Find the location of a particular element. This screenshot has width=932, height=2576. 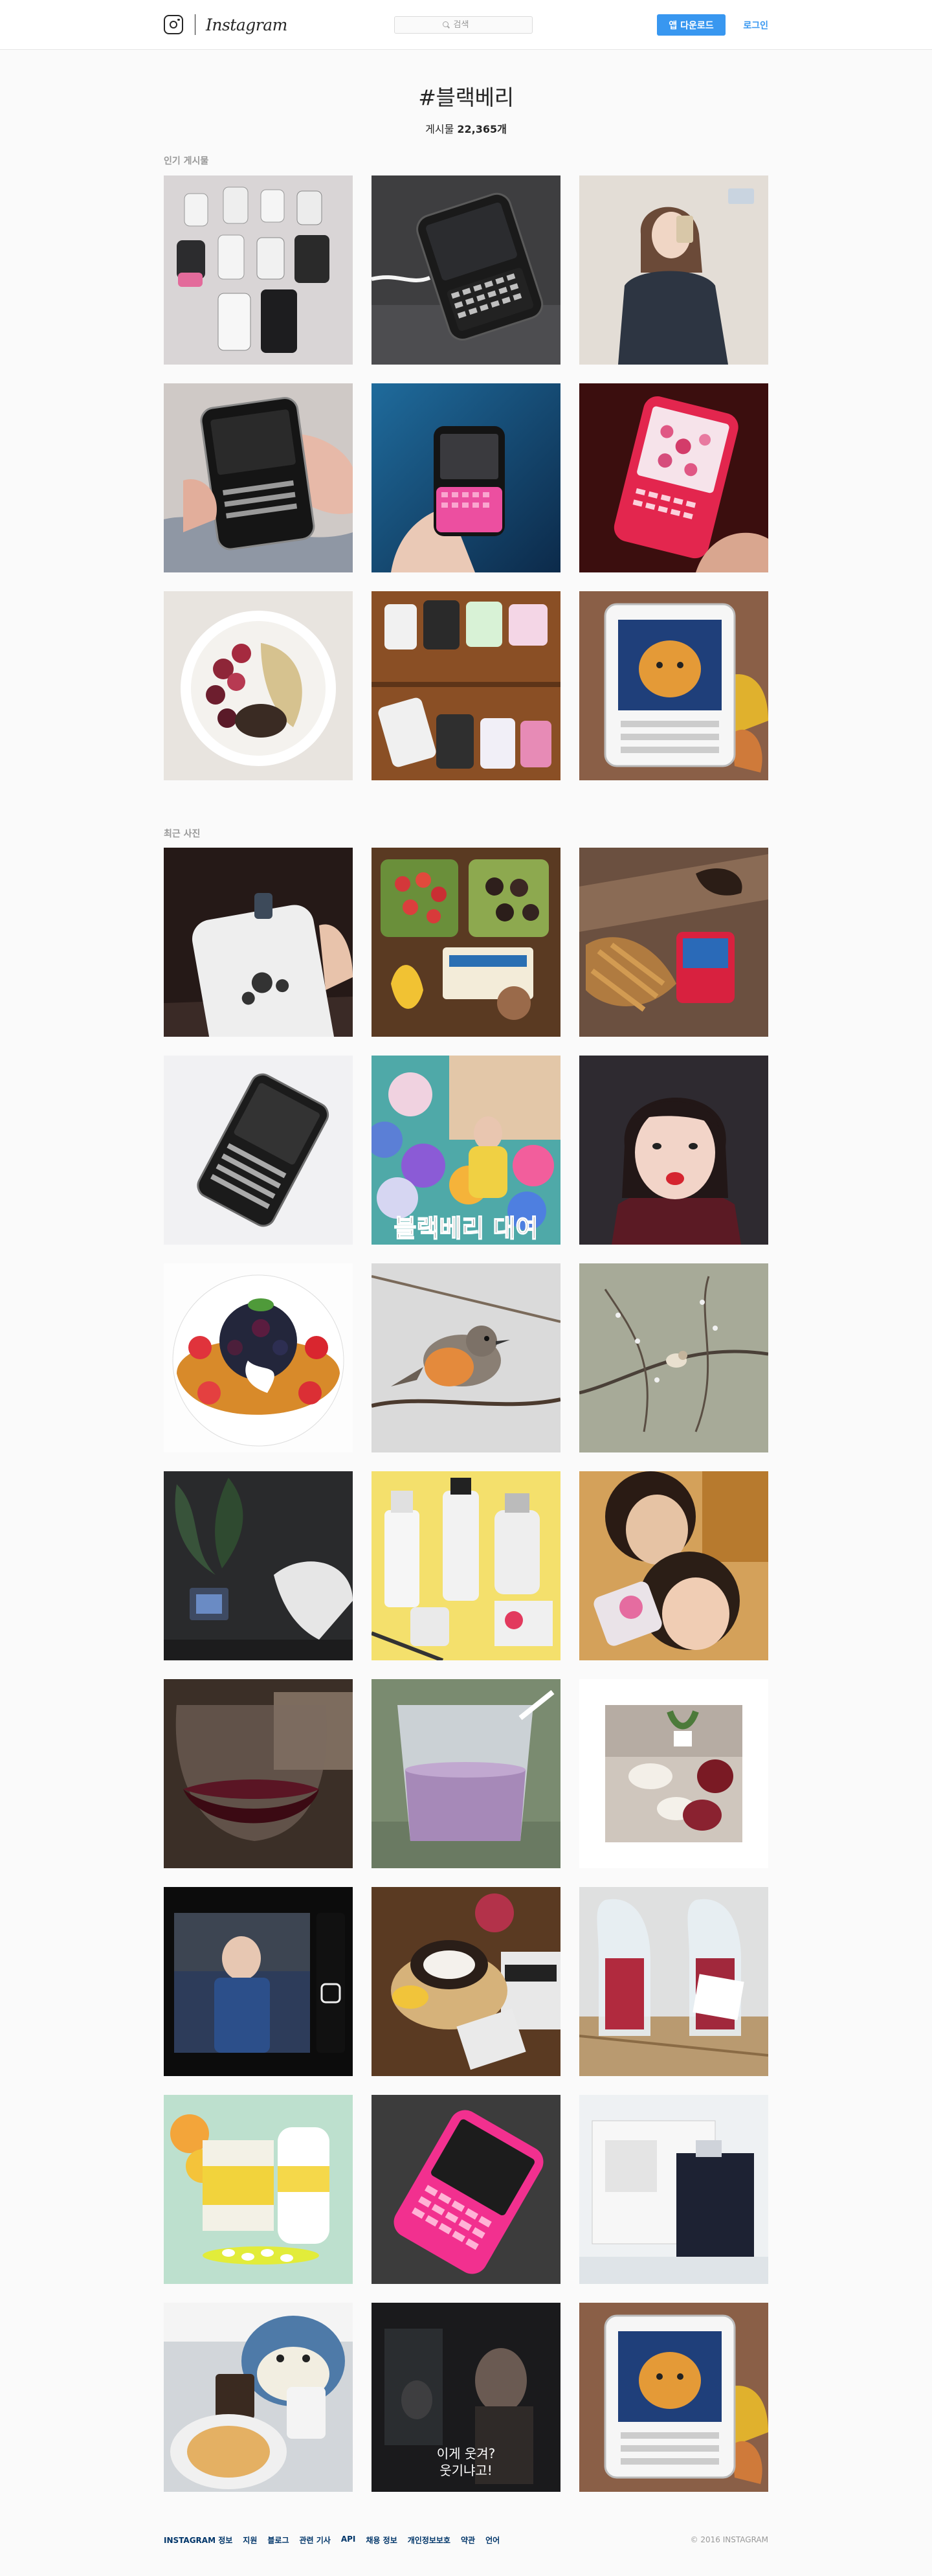

movie-subtitle-line-1: 이게 웃겨? is located at coordinates (466, 2453).